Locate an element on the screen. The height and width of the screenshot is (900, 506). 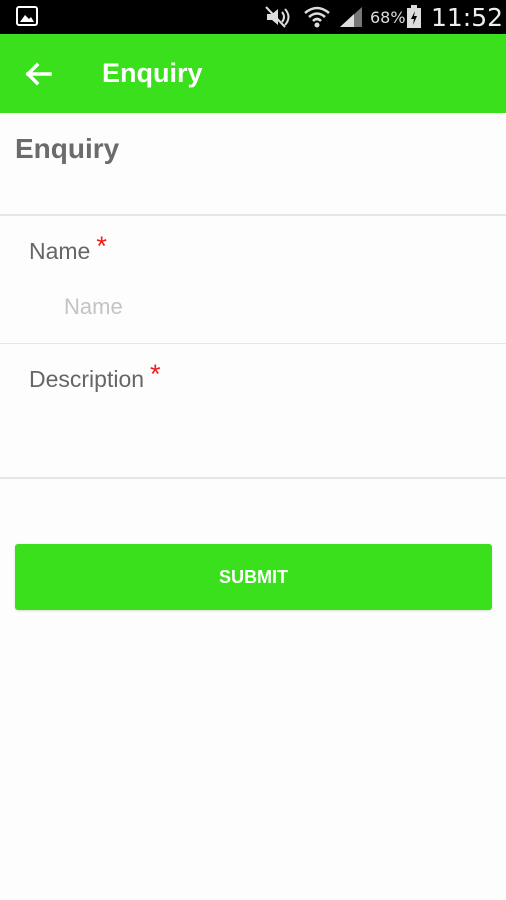
description-label: Description * is located at coordinates (95, 376).